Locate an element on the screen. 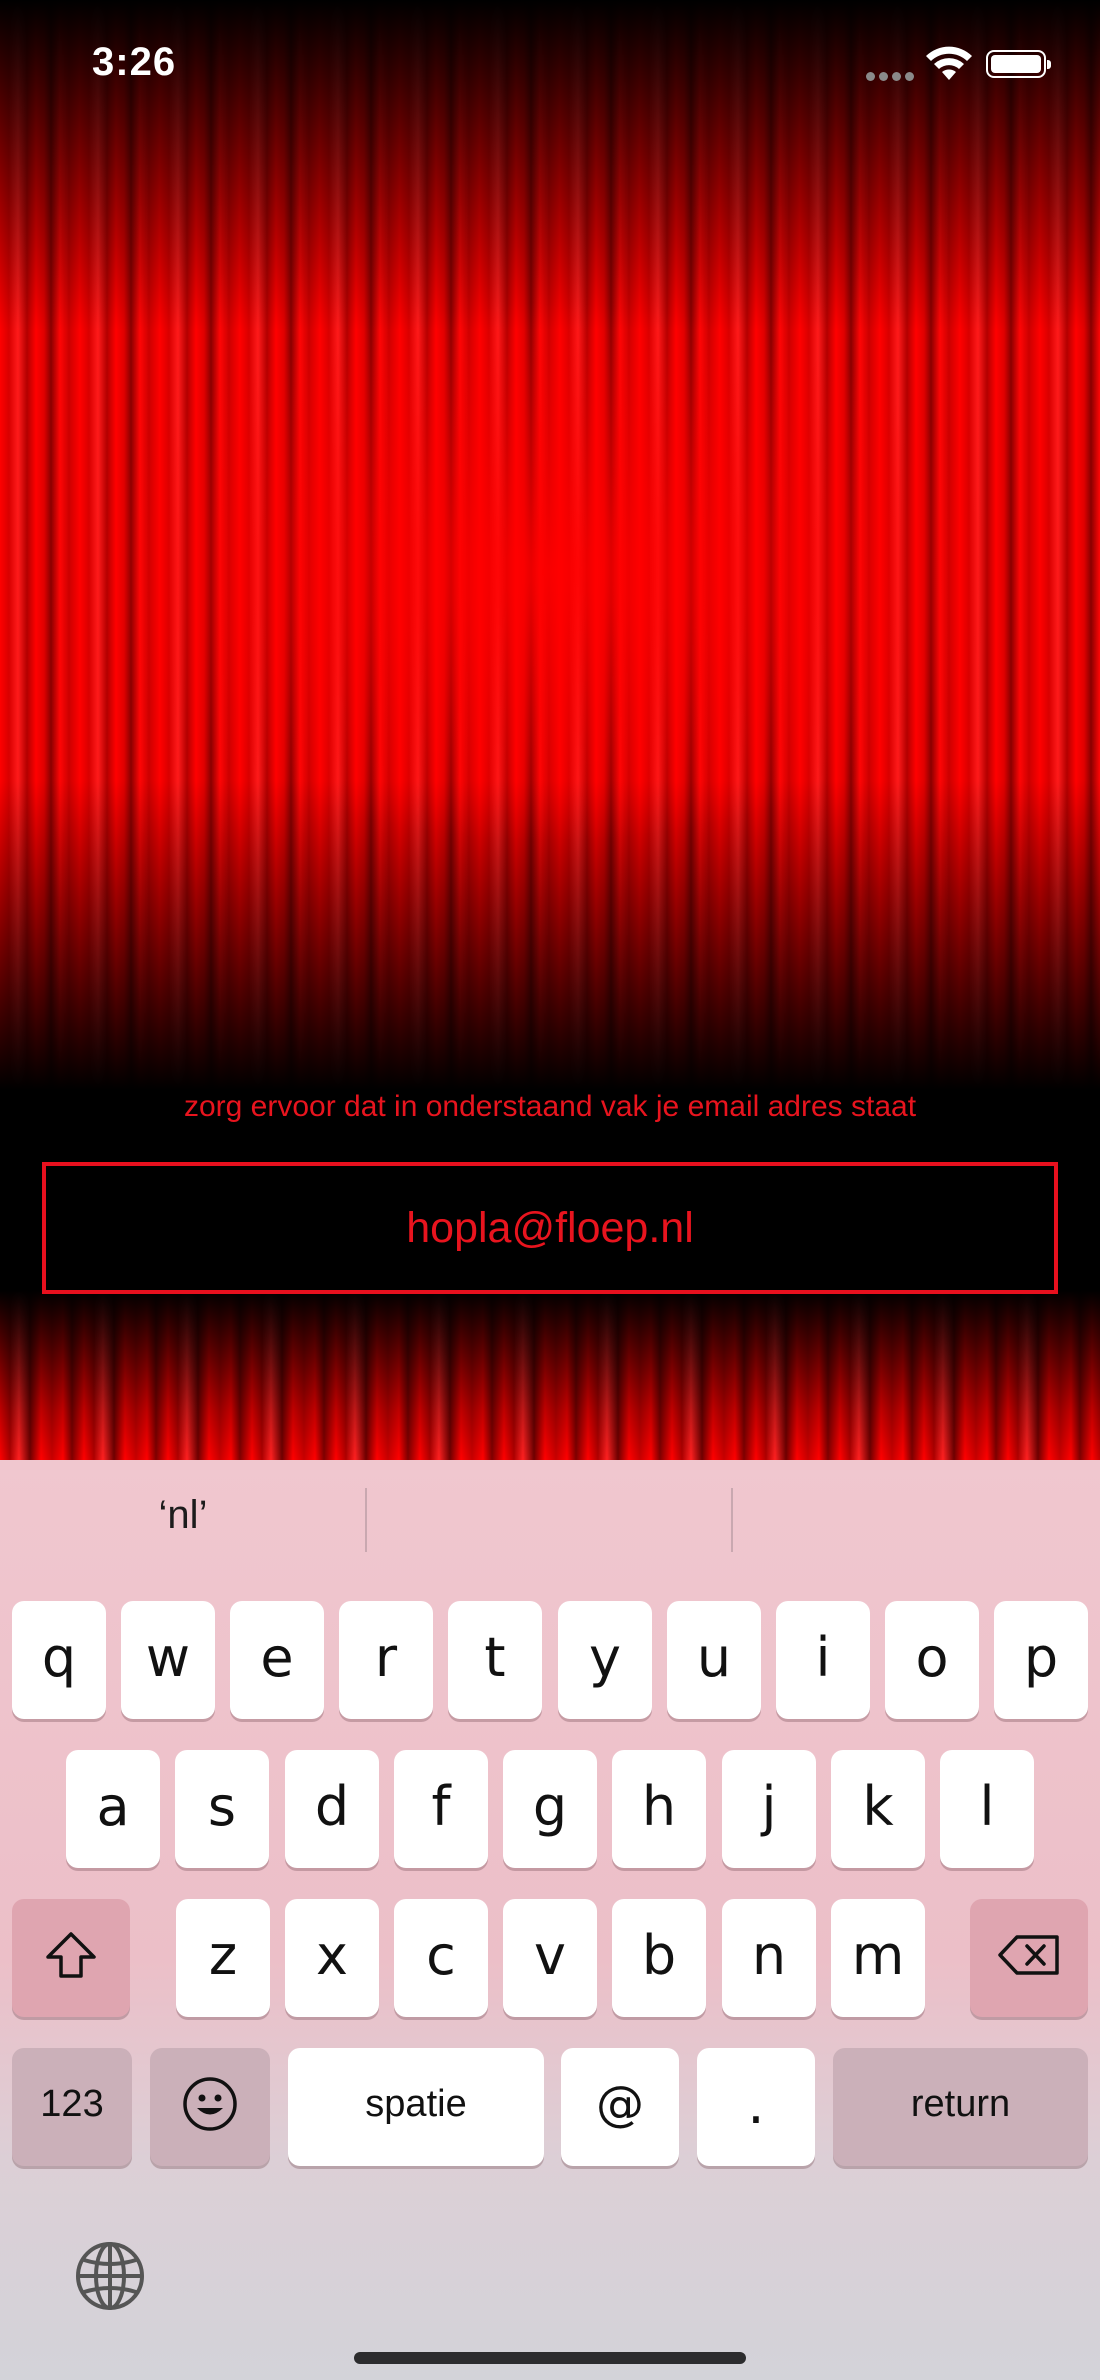  battery-icon is located at coordinates (1018, 64).